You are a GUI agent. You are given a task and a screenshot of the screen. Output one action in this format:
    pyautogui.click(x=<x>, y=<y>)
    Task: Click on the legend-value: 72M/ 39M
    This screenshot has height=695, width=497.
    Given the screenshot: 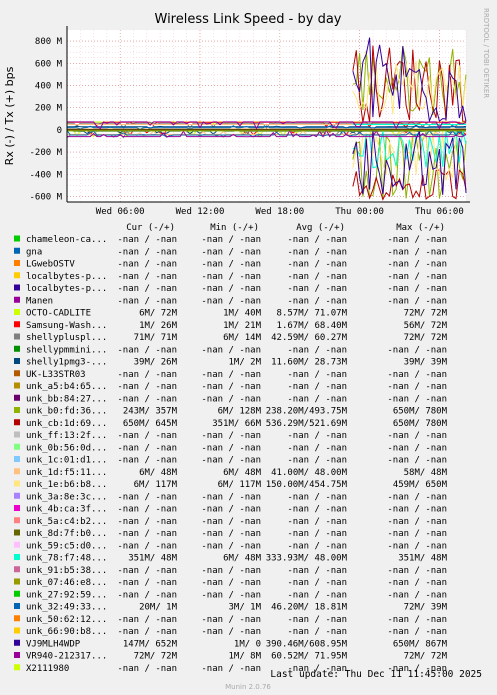 What is the action you would take?
    pyautogui.click(x=426, y=608)
    